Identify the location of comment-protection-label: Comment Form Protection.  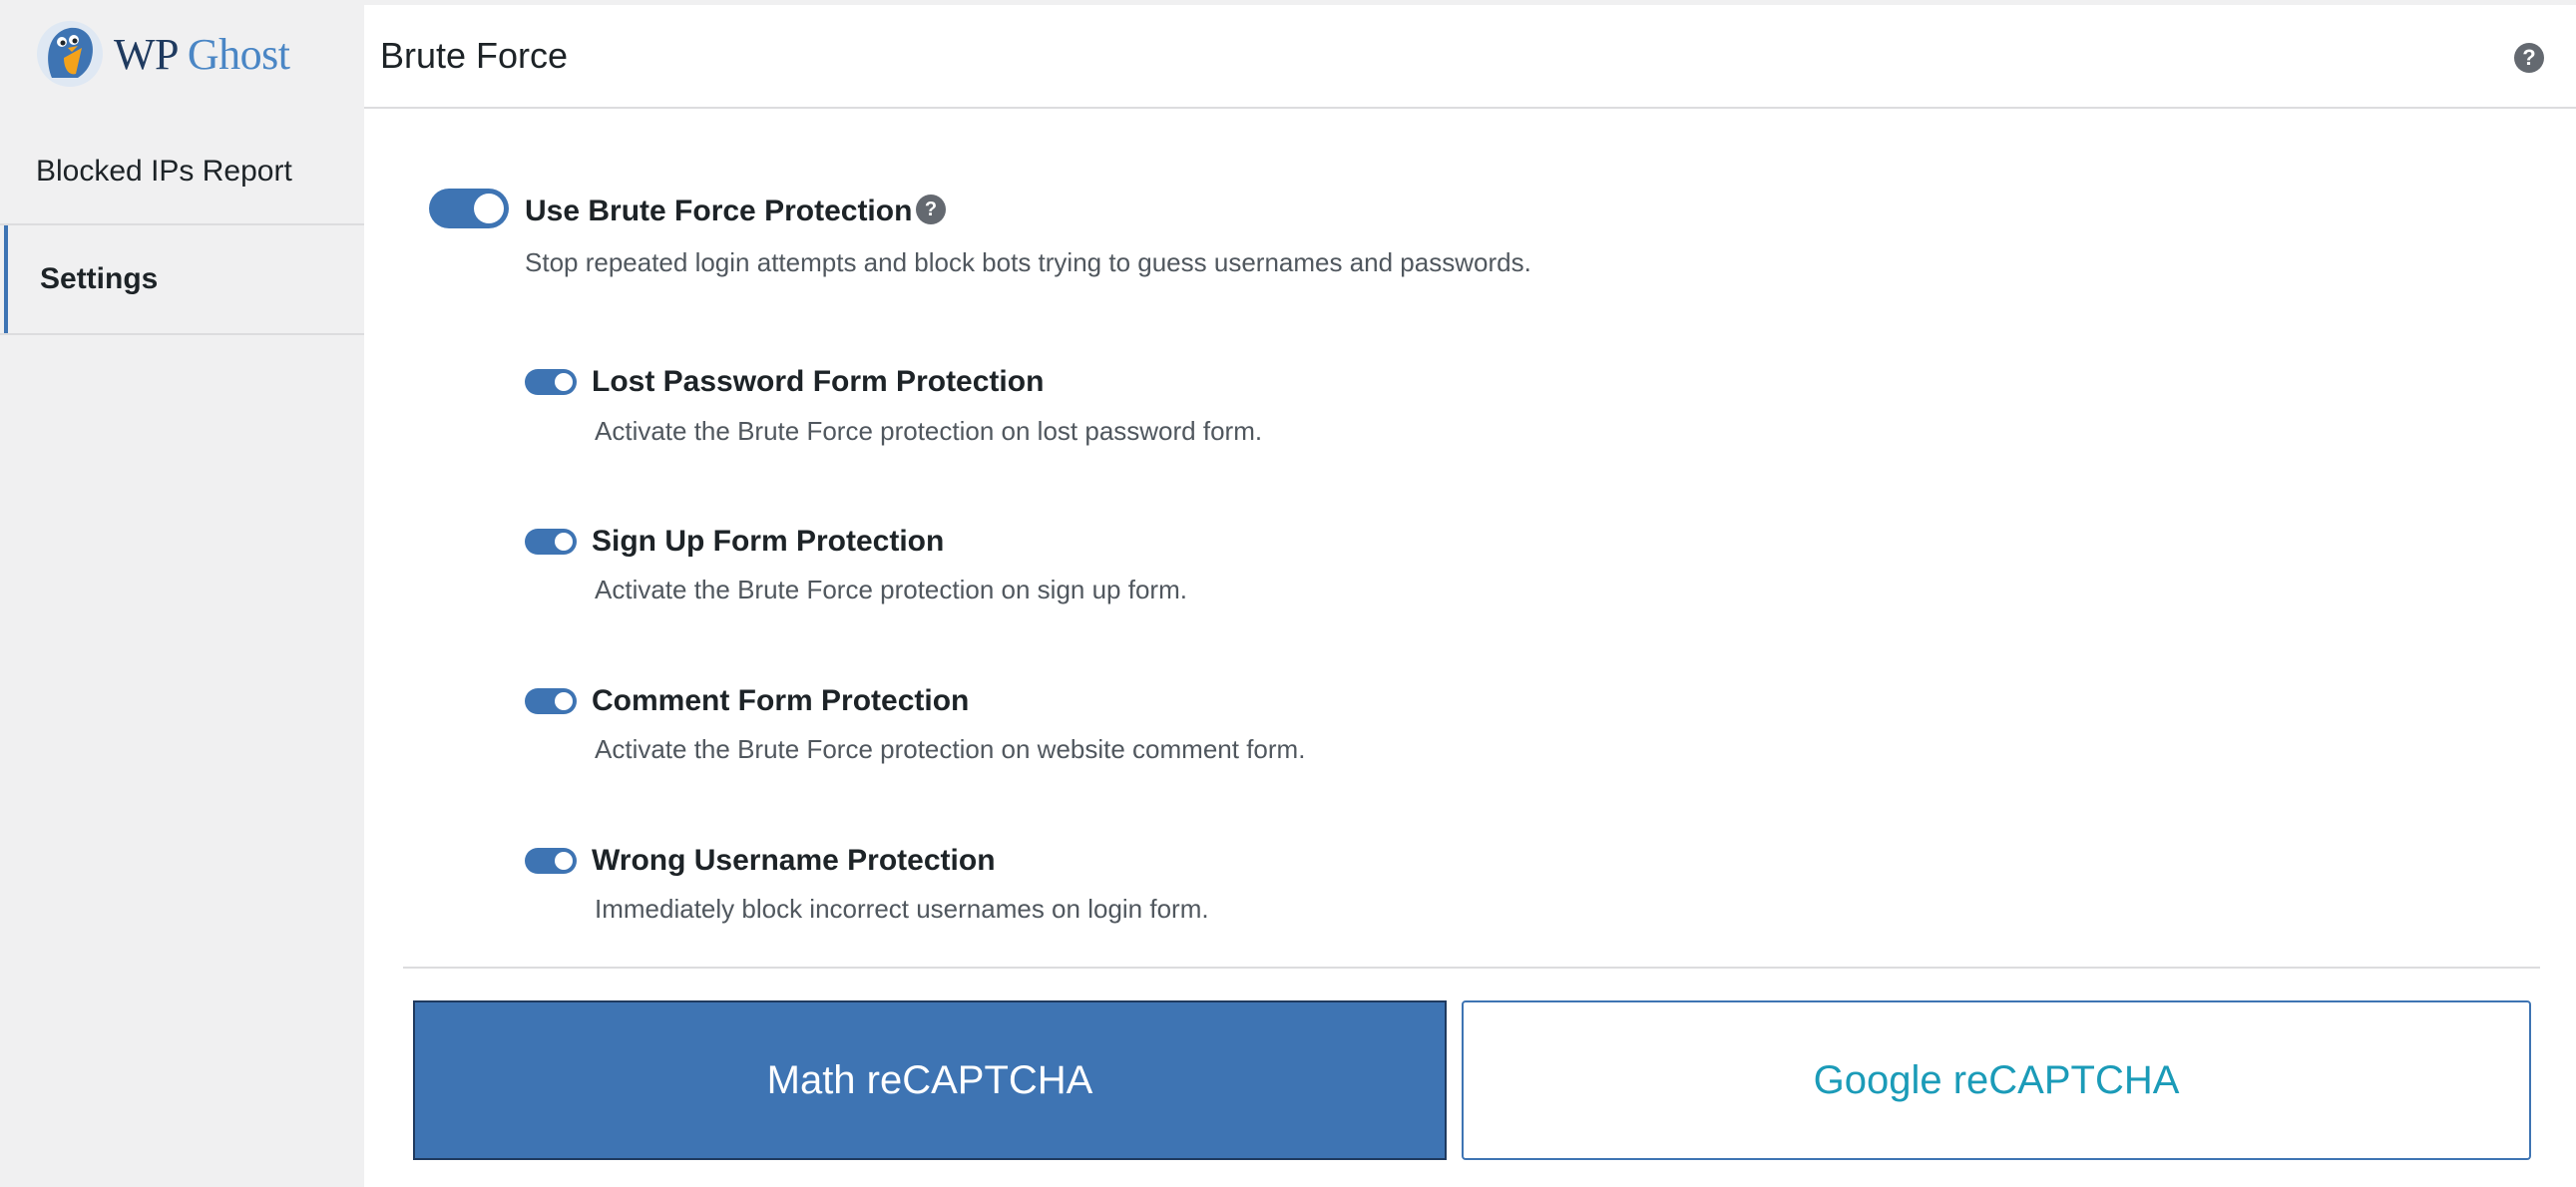
(781, 700).